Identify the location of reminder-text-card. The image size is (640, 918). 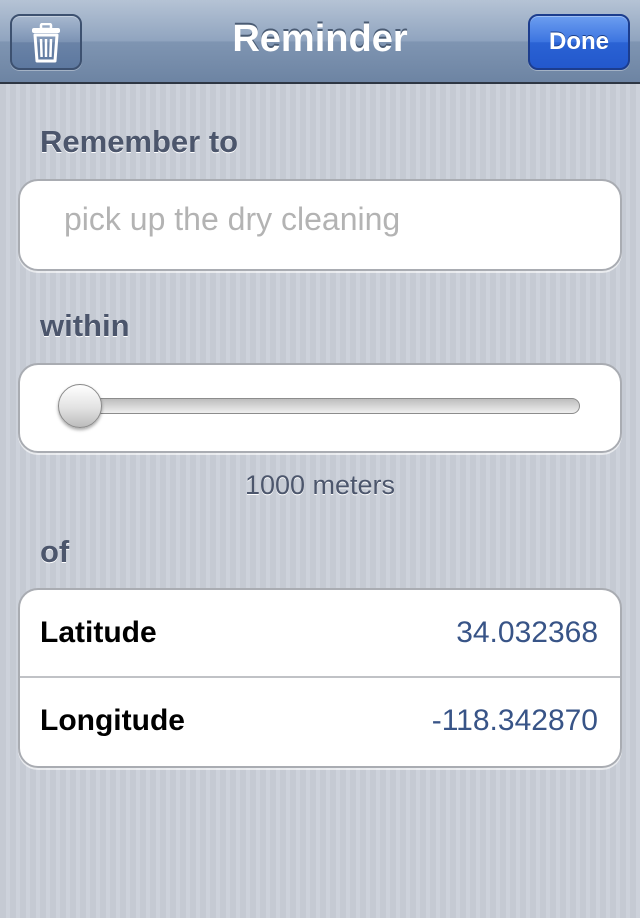
(320, 225).